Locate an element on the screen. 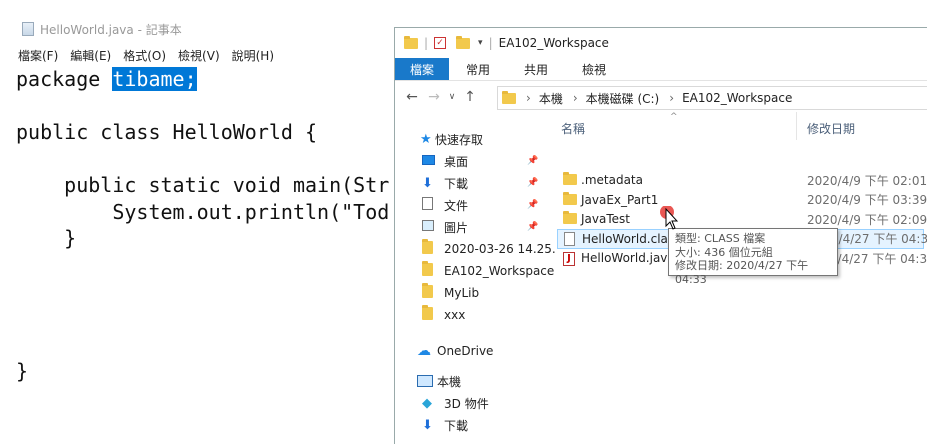 The image size is (927, 445). picture-icon is located at coordinates (428, 227).